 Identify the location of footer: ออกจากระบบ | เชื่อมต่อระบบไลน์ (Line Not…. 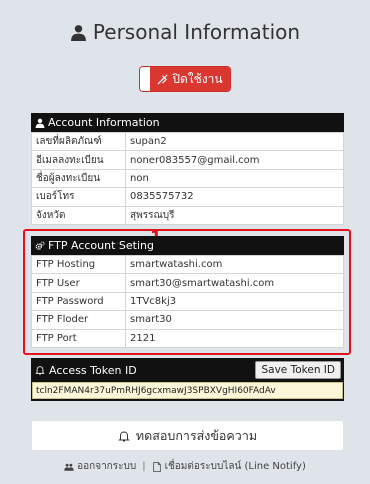
(185, 466).